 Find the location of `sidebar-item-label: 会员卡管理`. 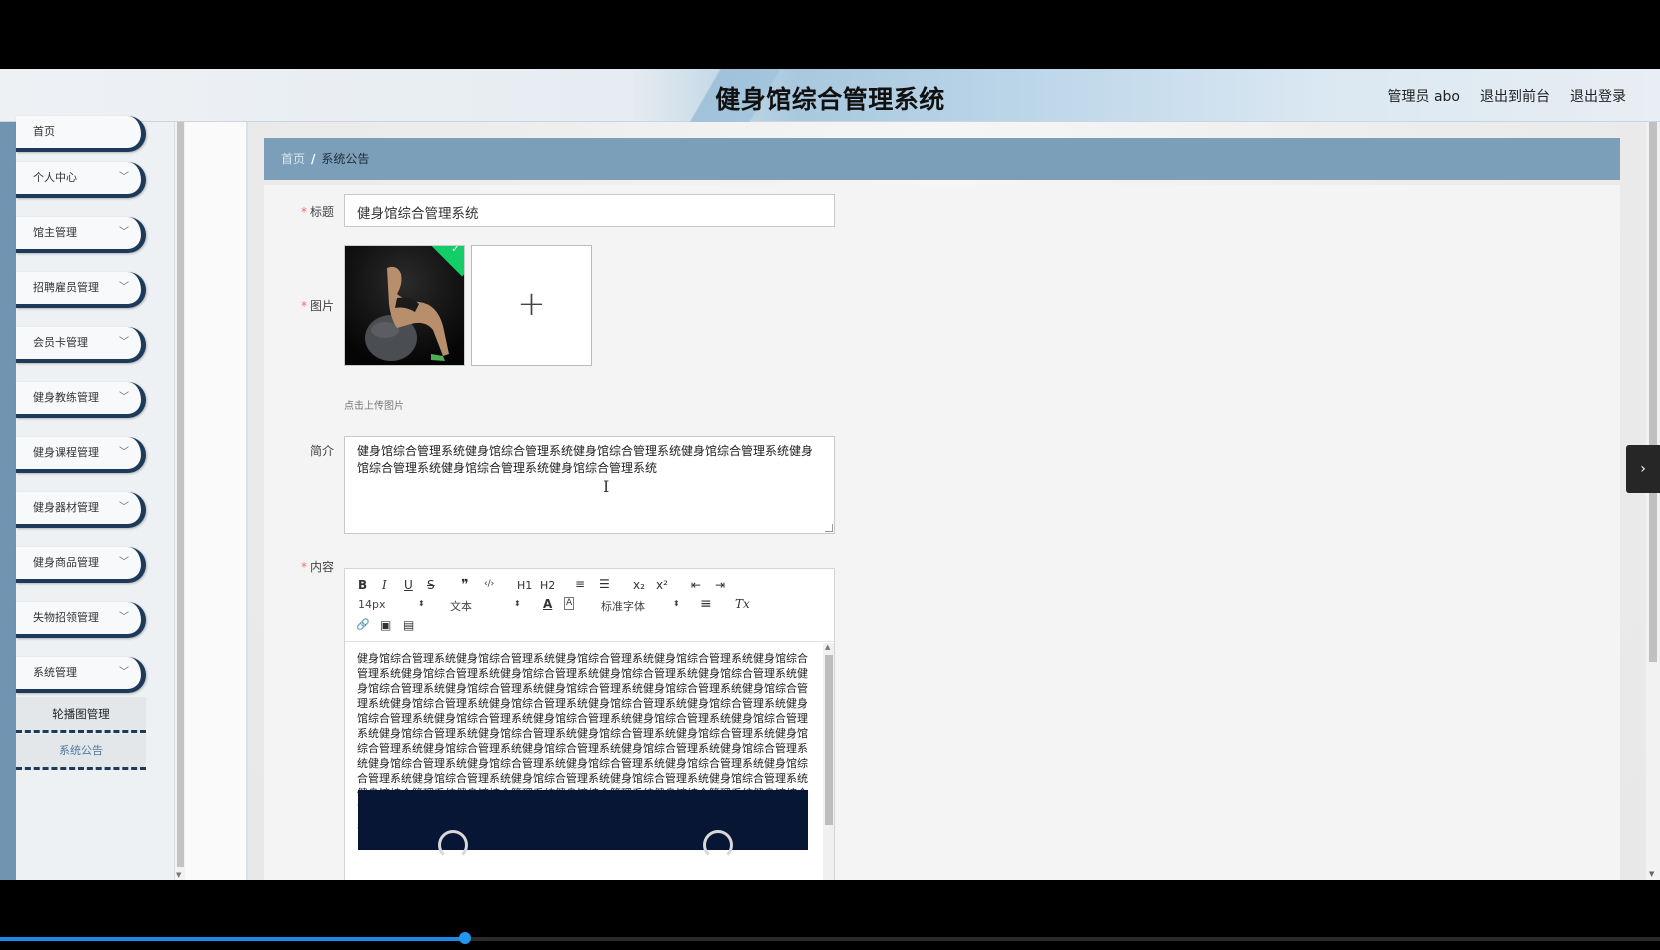

sidebar-item-label: 会员卡管理 is located at coordinates (60, 342).